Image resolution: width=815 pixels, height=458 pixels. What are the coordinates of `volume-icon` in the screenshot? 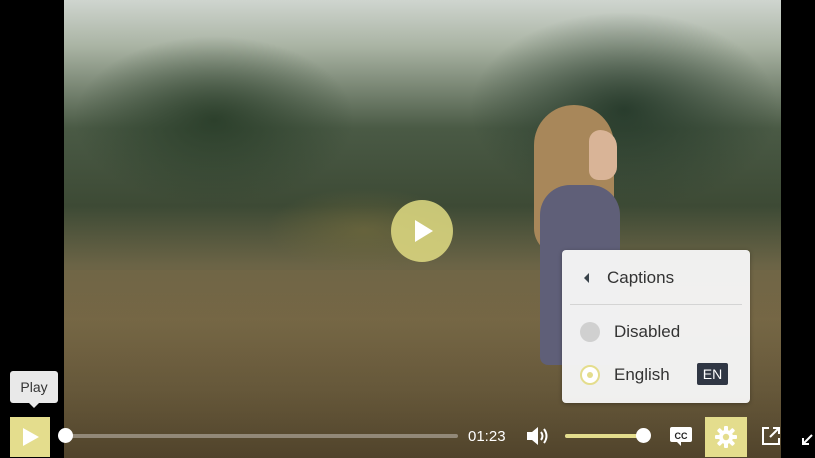 It's located at (537, 436).